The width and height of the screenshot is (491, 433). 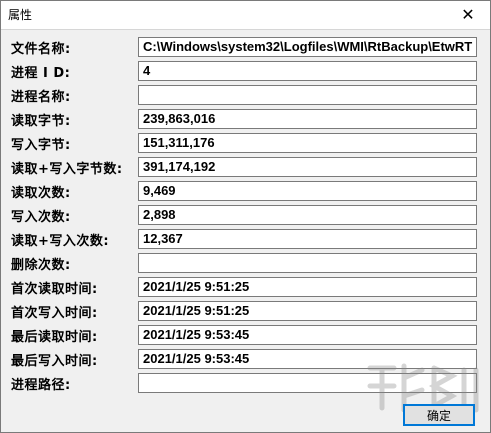 What do you see at coordinates (307, 95) in the screenshot?
I see `process-name-field` at bounding box center [307, 95].